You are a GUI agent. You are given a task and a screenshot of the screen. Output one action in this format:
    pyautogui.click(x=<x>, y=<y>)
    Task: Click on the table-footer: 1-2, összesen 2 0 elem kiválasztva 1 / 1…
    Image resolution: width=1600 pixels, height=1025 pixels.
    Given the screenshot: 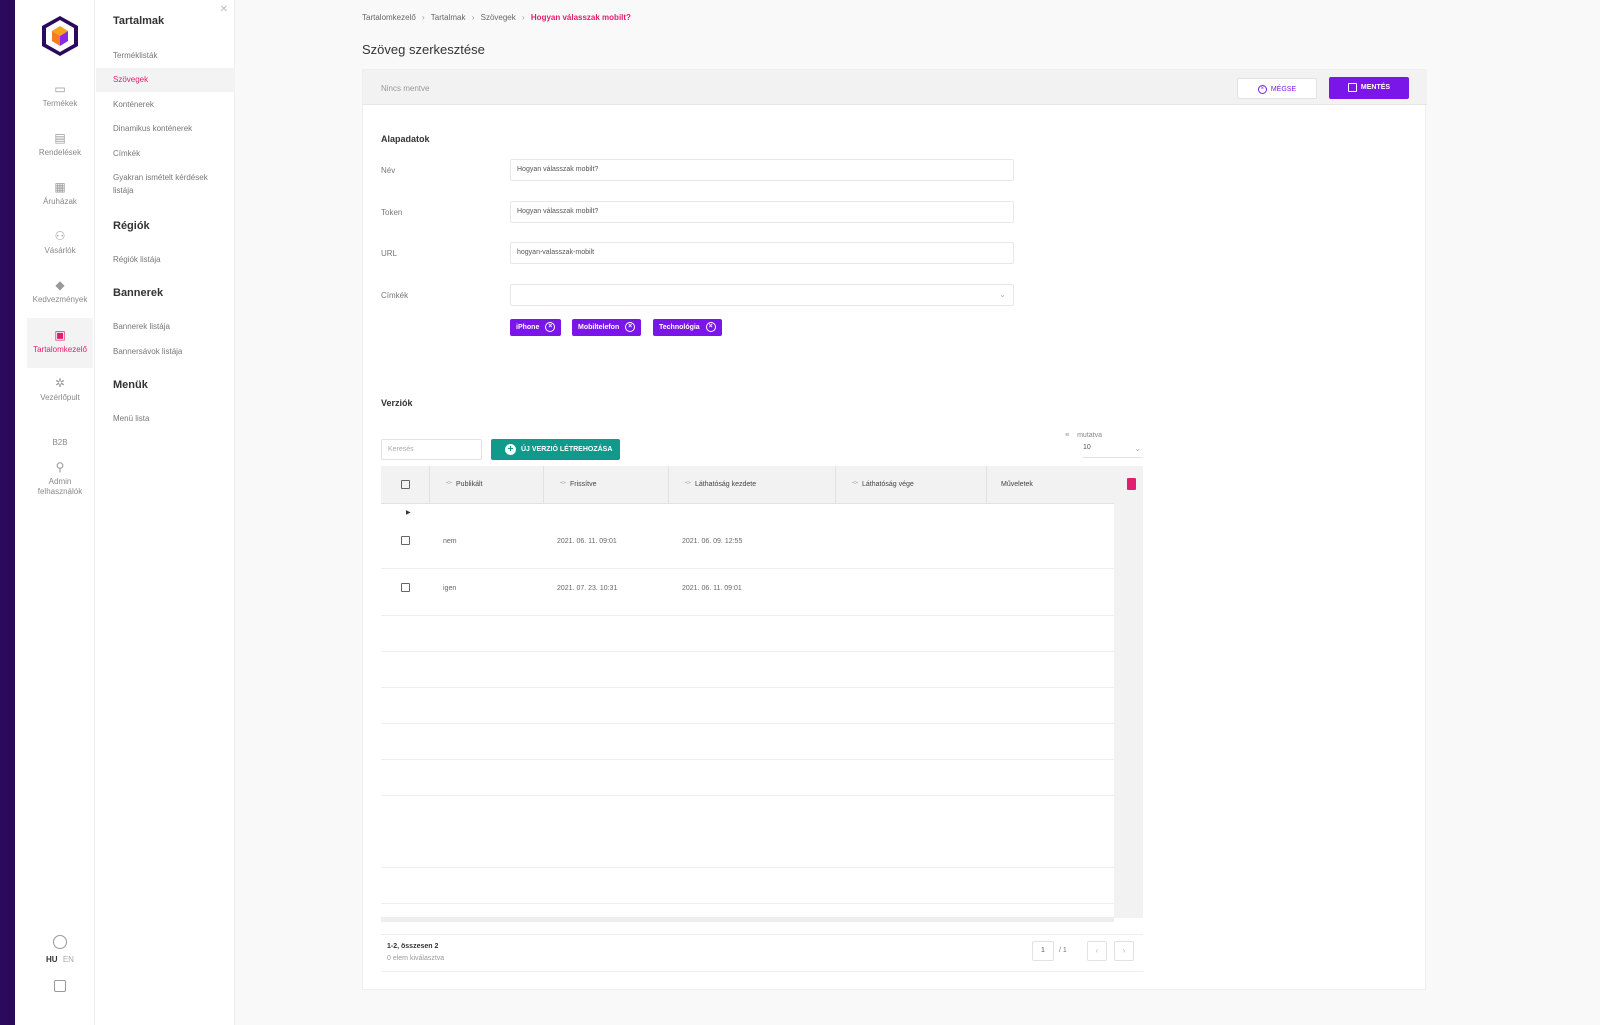 What is the action you would take?
    pyautogui.click(x=762, y=953)
    